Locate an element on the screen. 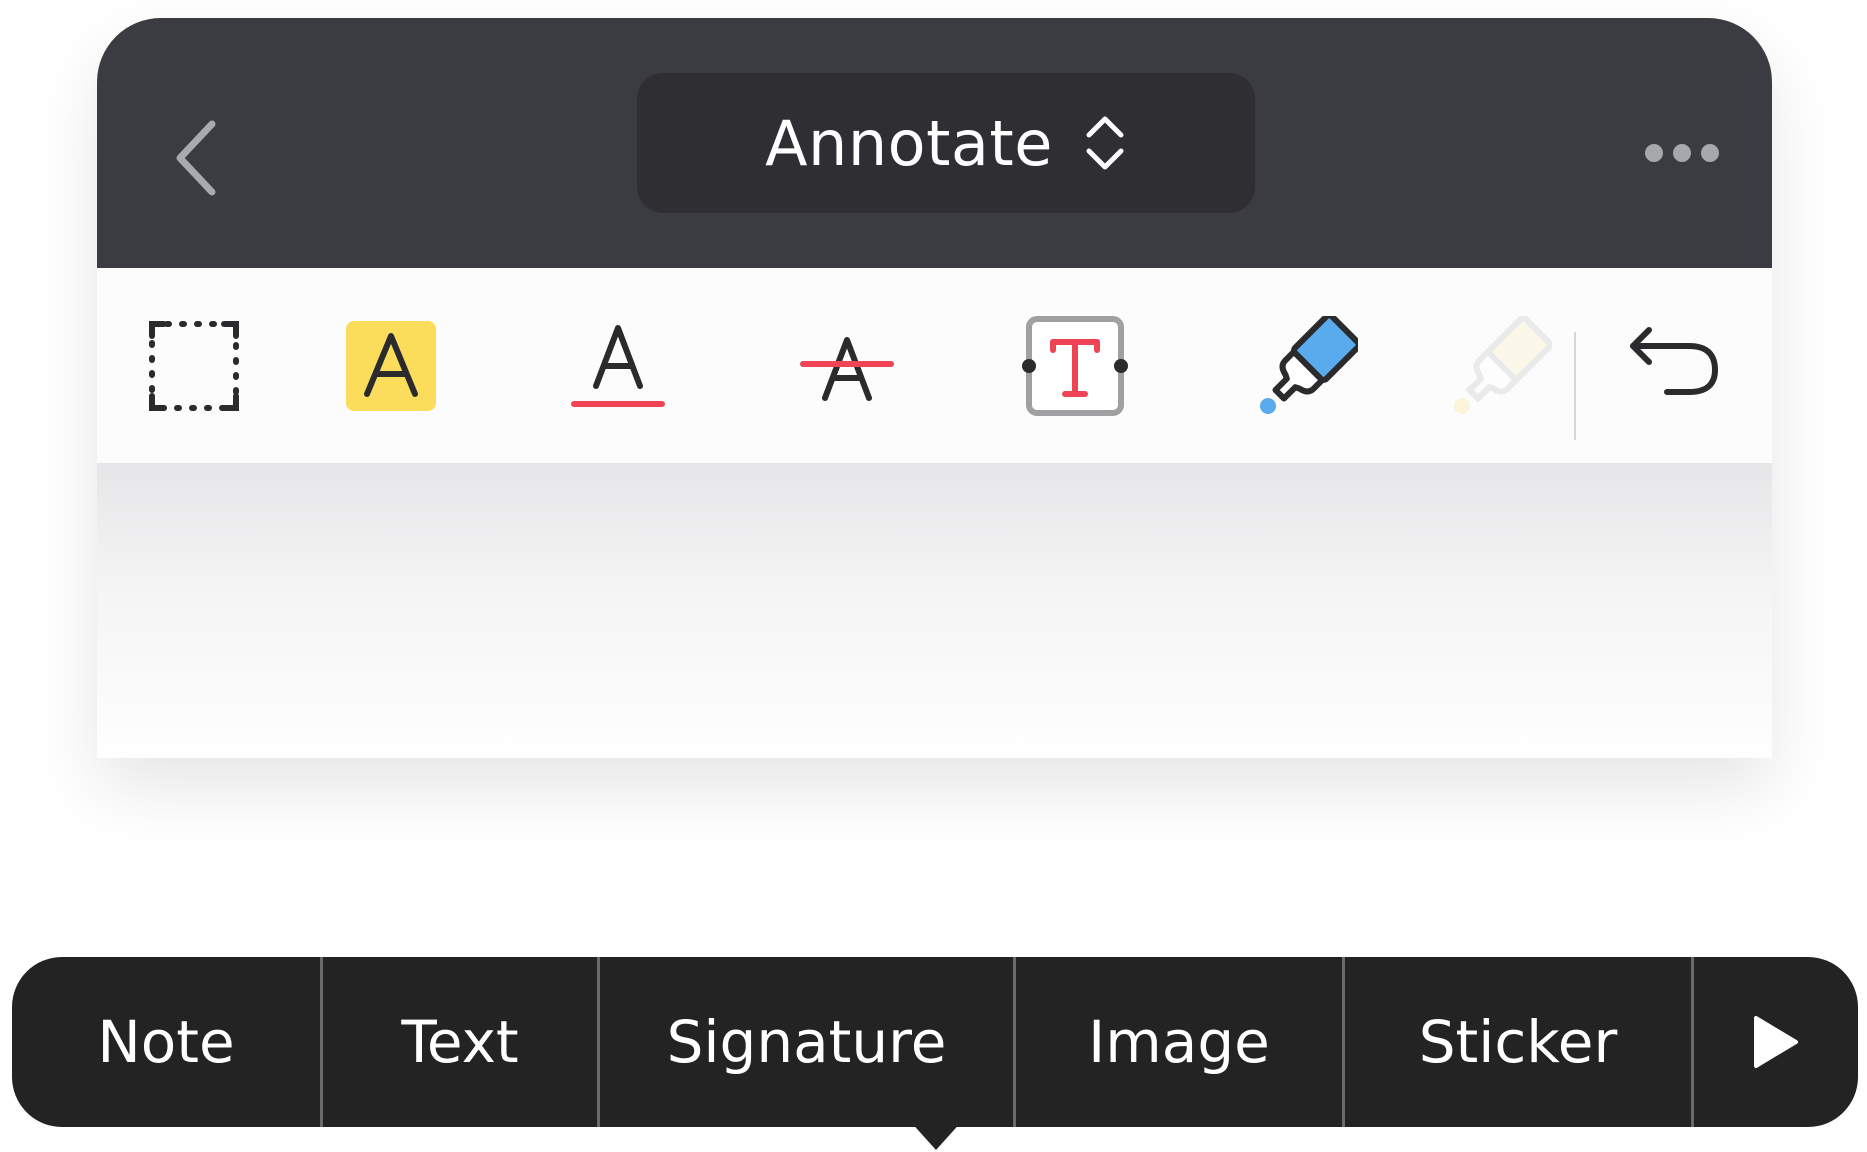  undo-button is located at coordinates (1677, 365).